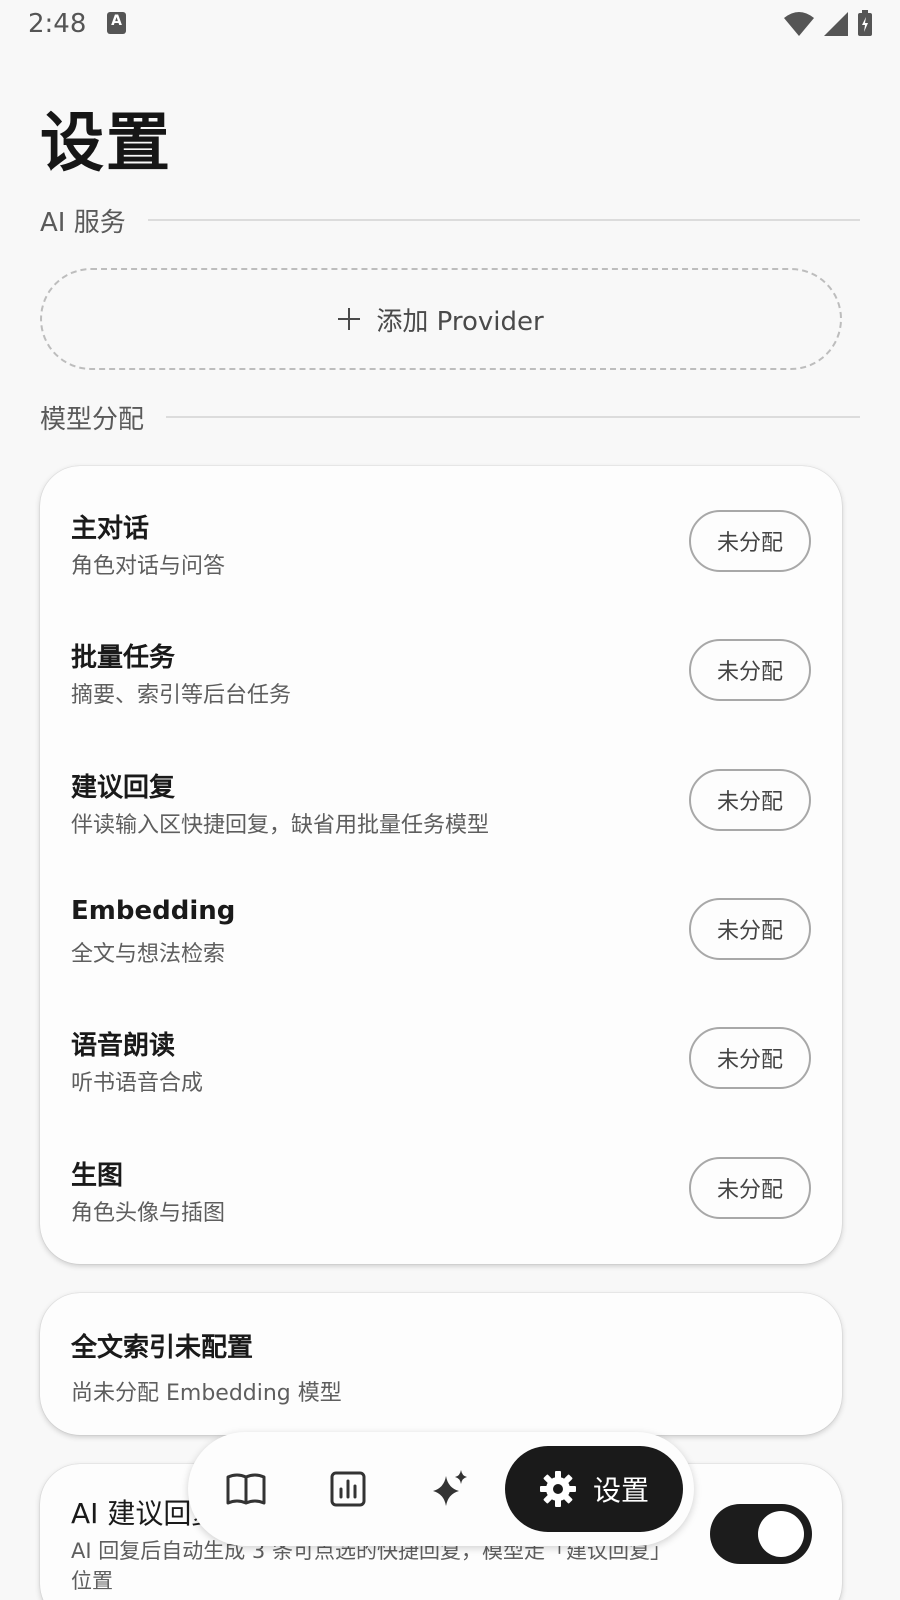  Describe the element at coordinates (865, 23) in the screenshot. I see `battery-icon` at that location.